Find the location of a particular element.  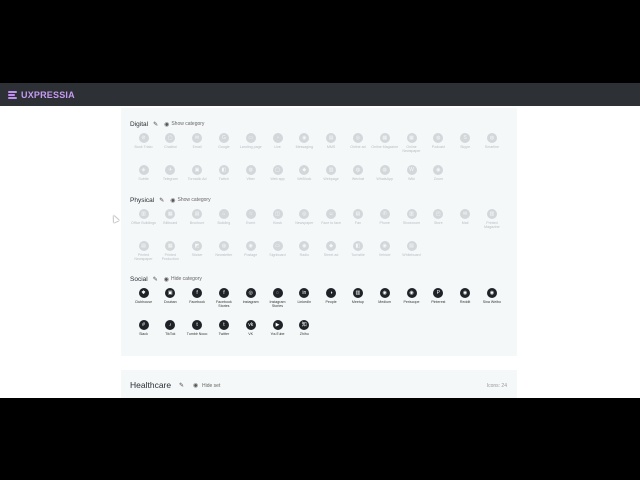

icon-item: f Facebook is located at coordinates (197, 296).